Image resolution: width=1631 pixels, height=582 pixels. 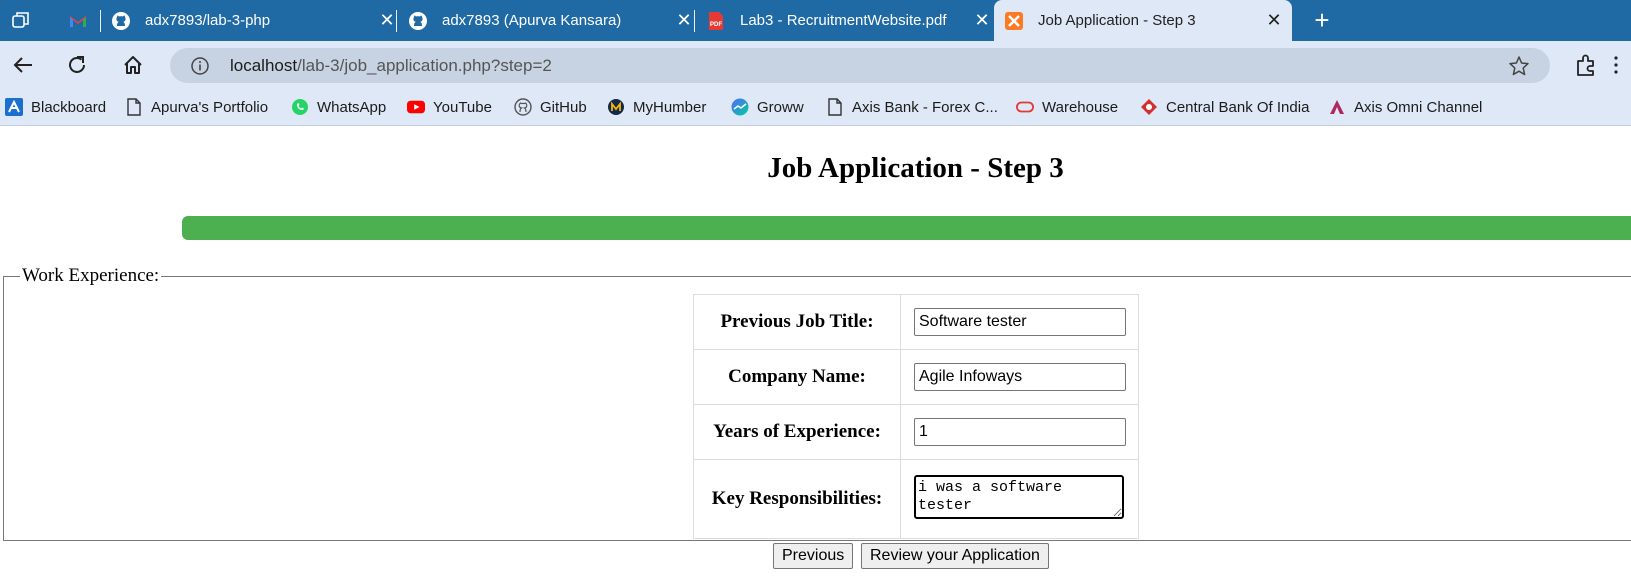 I want to click on bookmark-github: GitHub, so click(x=550, y=107).